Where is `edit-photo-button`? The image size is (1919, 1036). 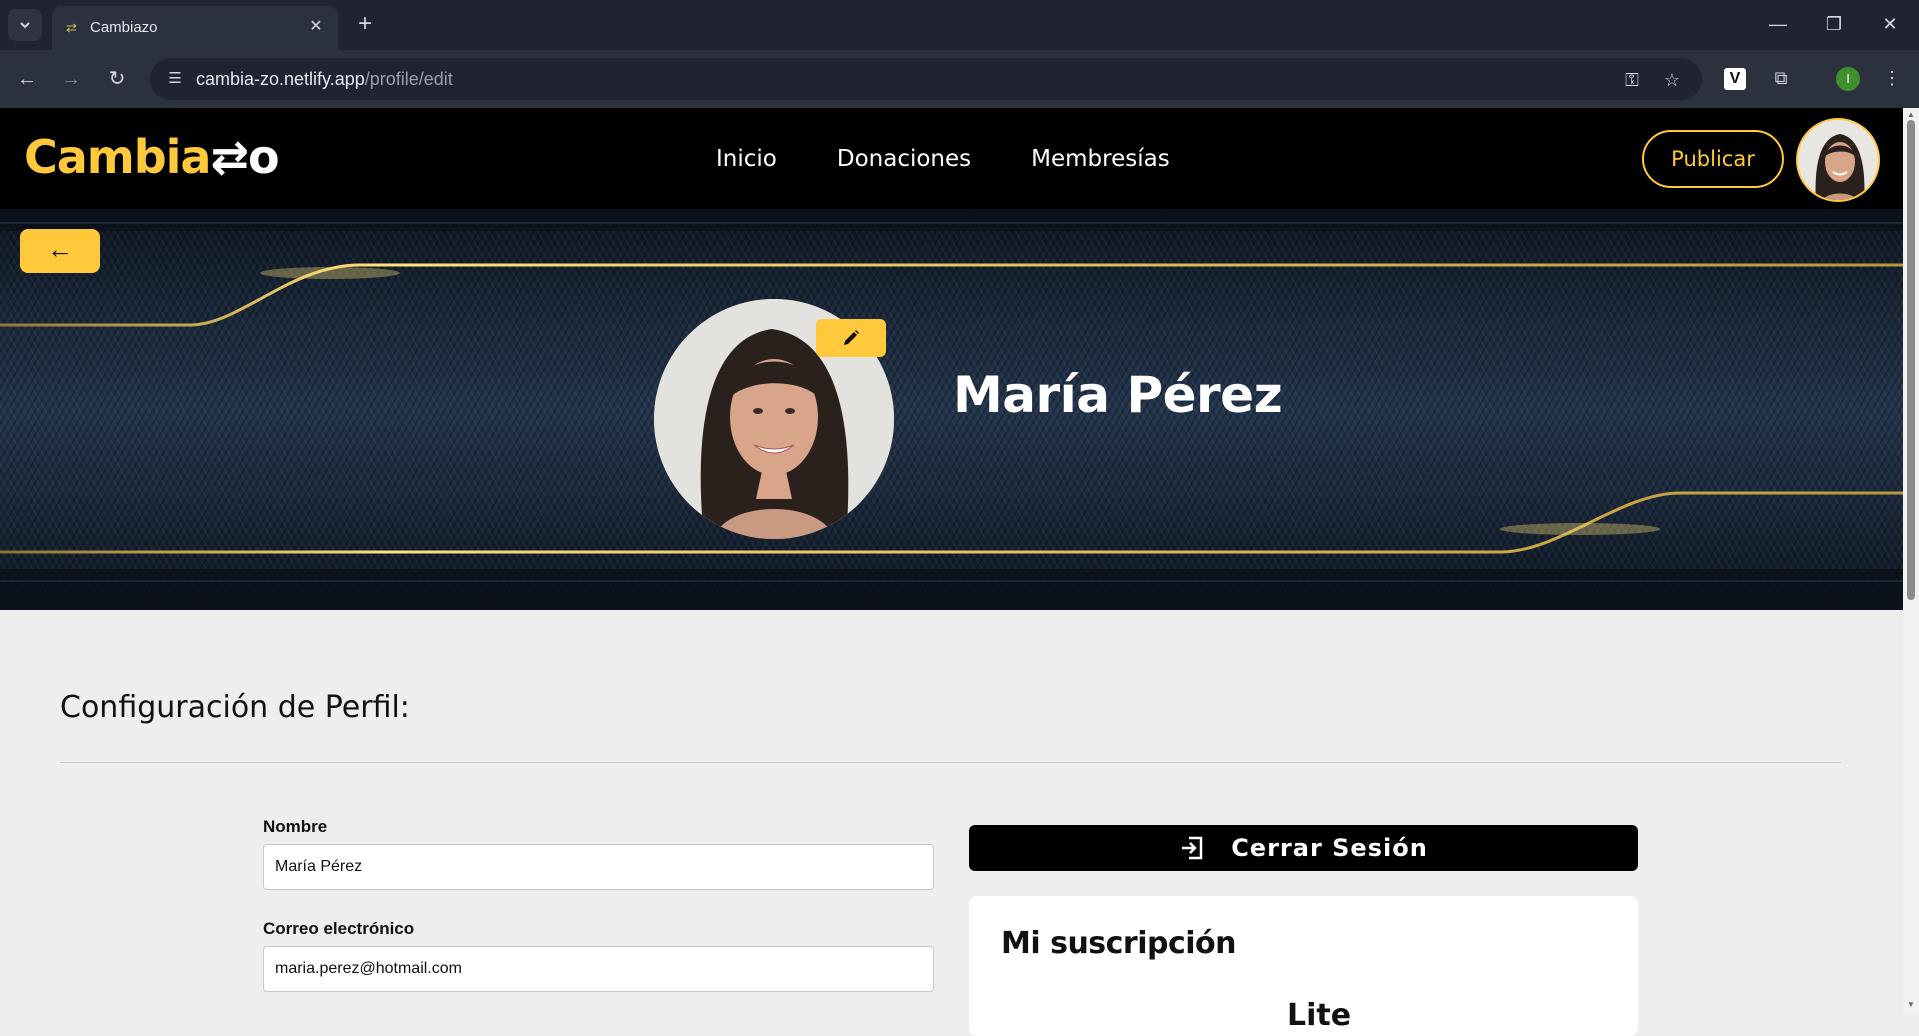 edit-photo-button is located at coordinates (851, 338).